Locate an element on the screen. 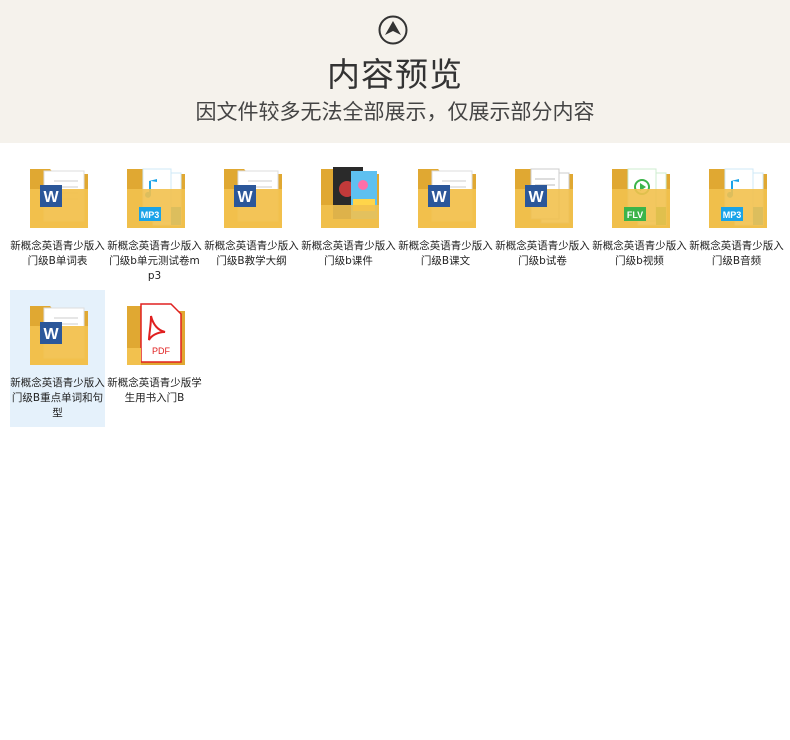 Image resolution: width=790 pixels, height=740 pixels. flv-folder-icon: FLV is located at coordinates (641, 198).